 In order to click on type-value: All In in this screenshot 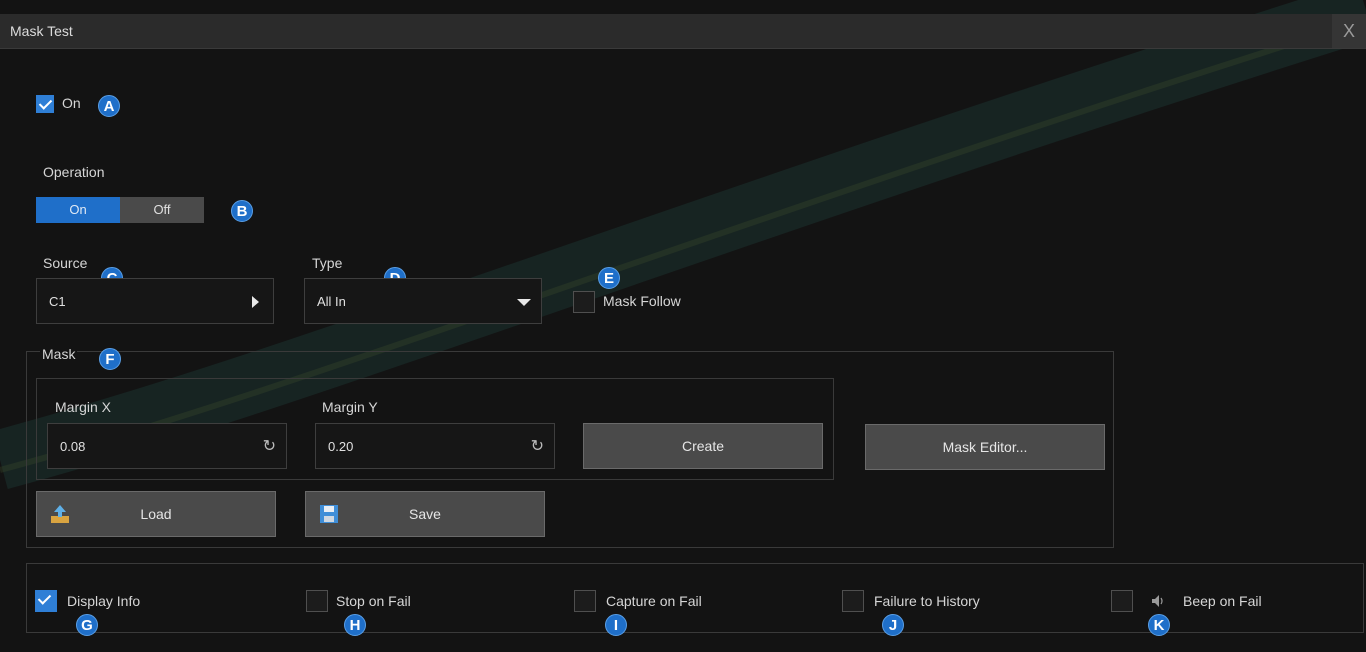, I will do `click(331, 301)`.